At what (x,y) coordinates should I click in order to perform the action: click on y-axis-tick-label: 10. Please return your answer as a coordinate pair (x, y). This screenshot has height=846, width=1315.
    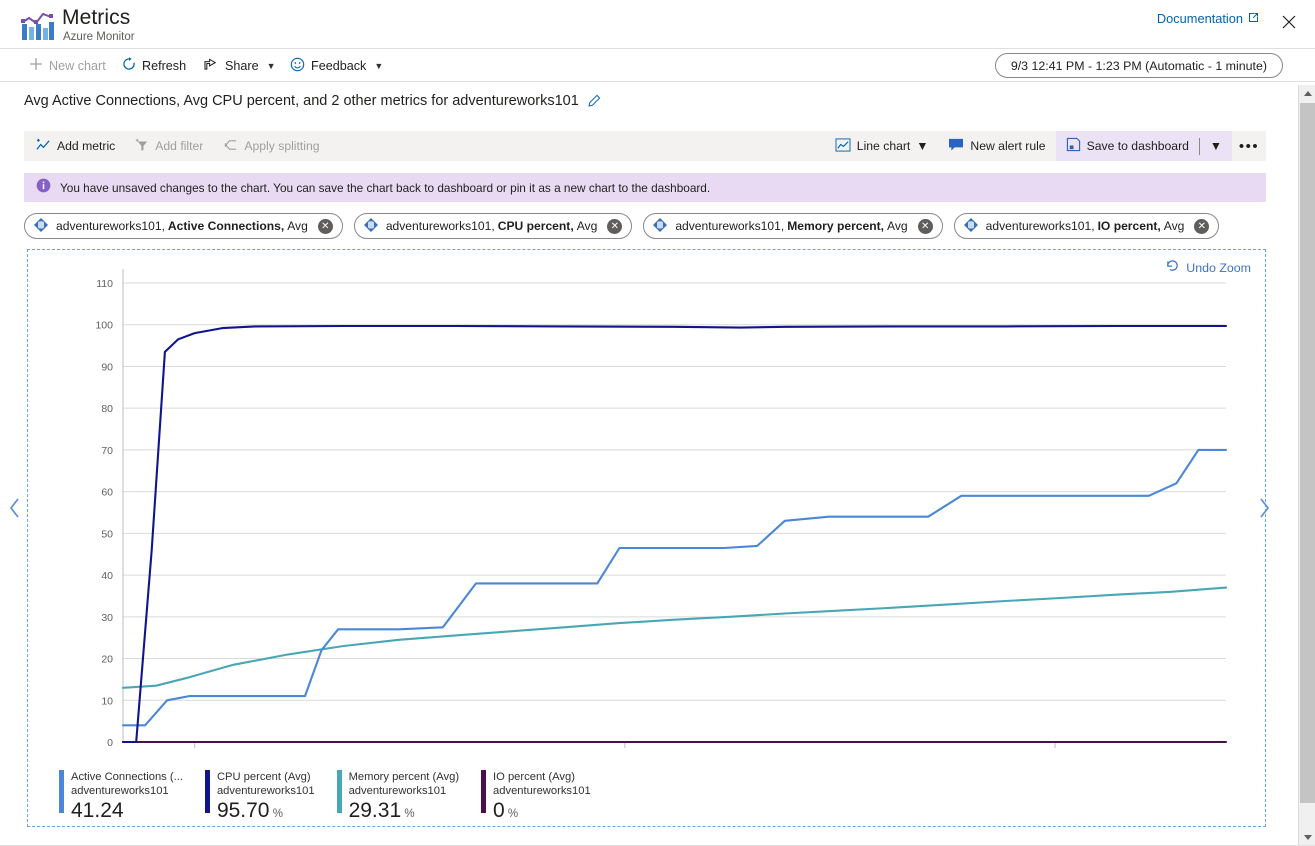
    Looking at the image, I should click on (107, 701).